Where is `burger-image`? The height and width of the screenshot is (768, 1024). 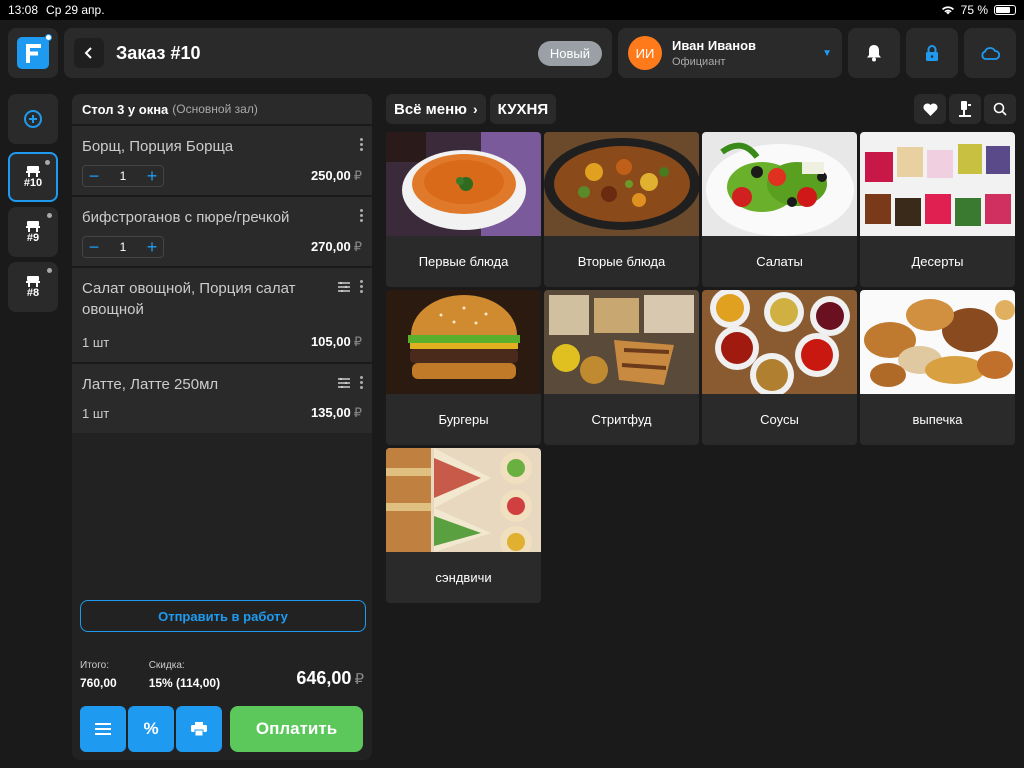
burger-image is located at coordinates (463, 342).